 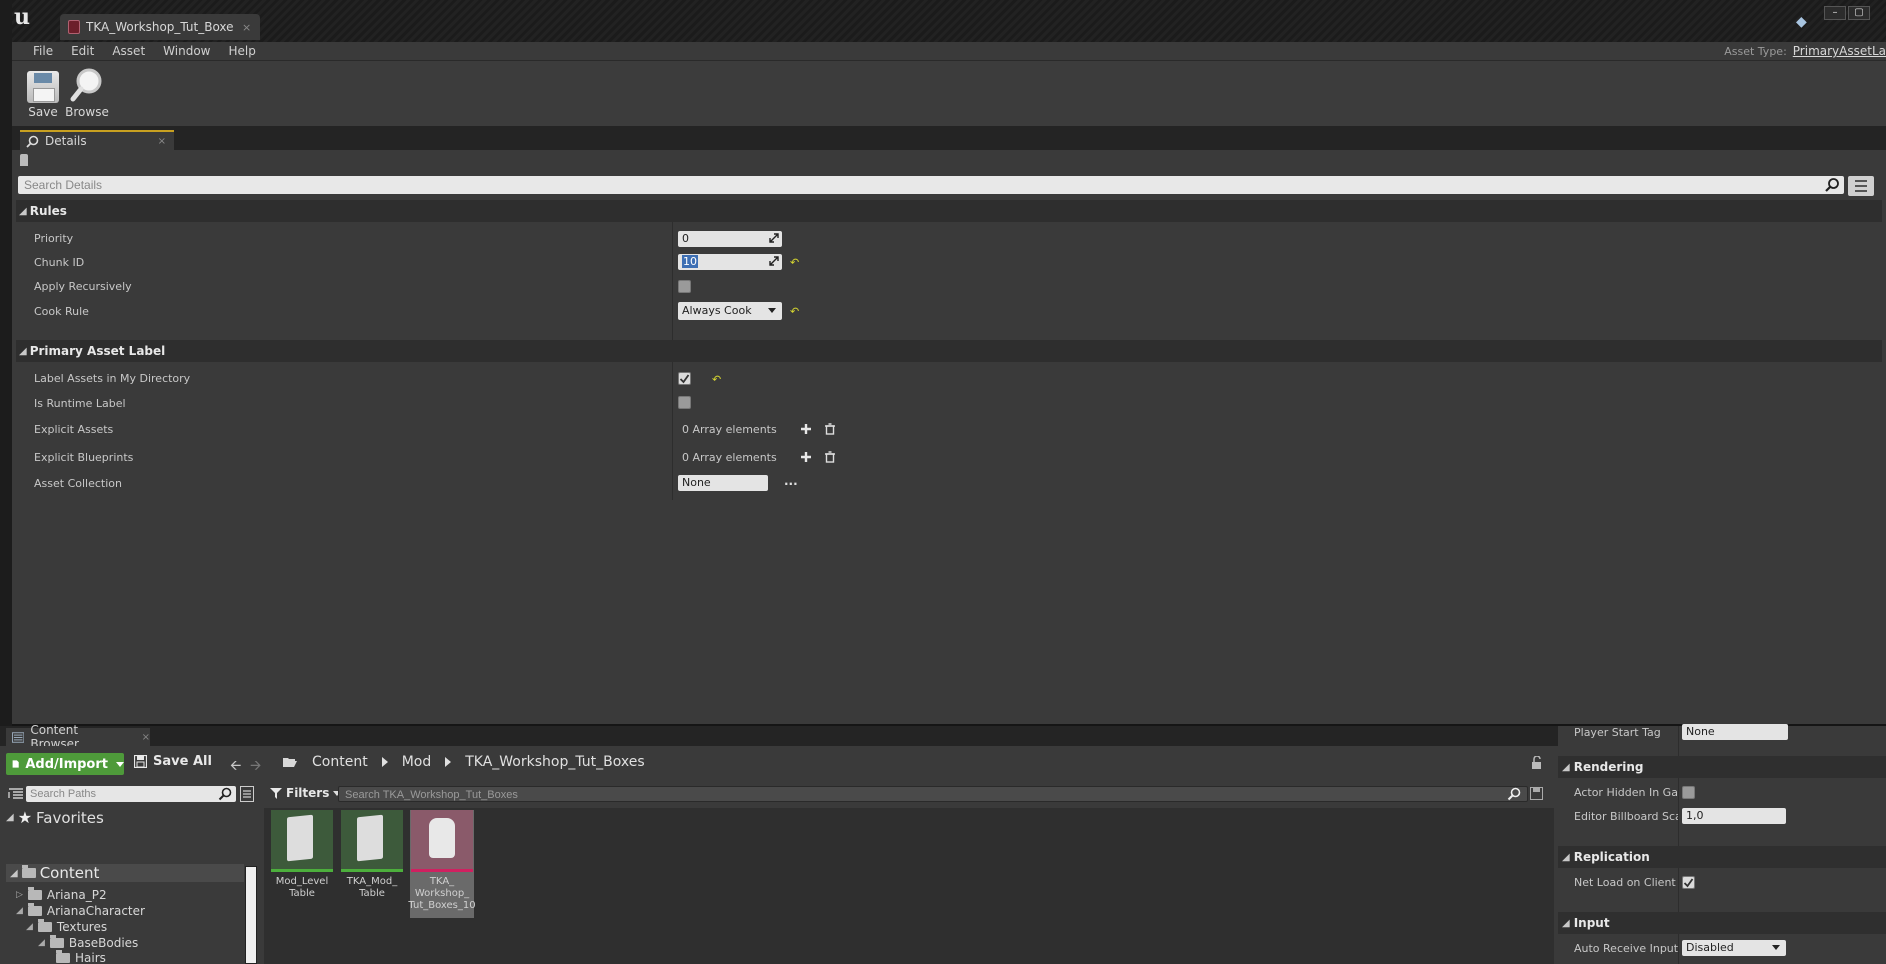 What do you see at coordinates (162, 141) in the screenshot?
I see `close-details-icon: ×` at bounding box center [162, 141].